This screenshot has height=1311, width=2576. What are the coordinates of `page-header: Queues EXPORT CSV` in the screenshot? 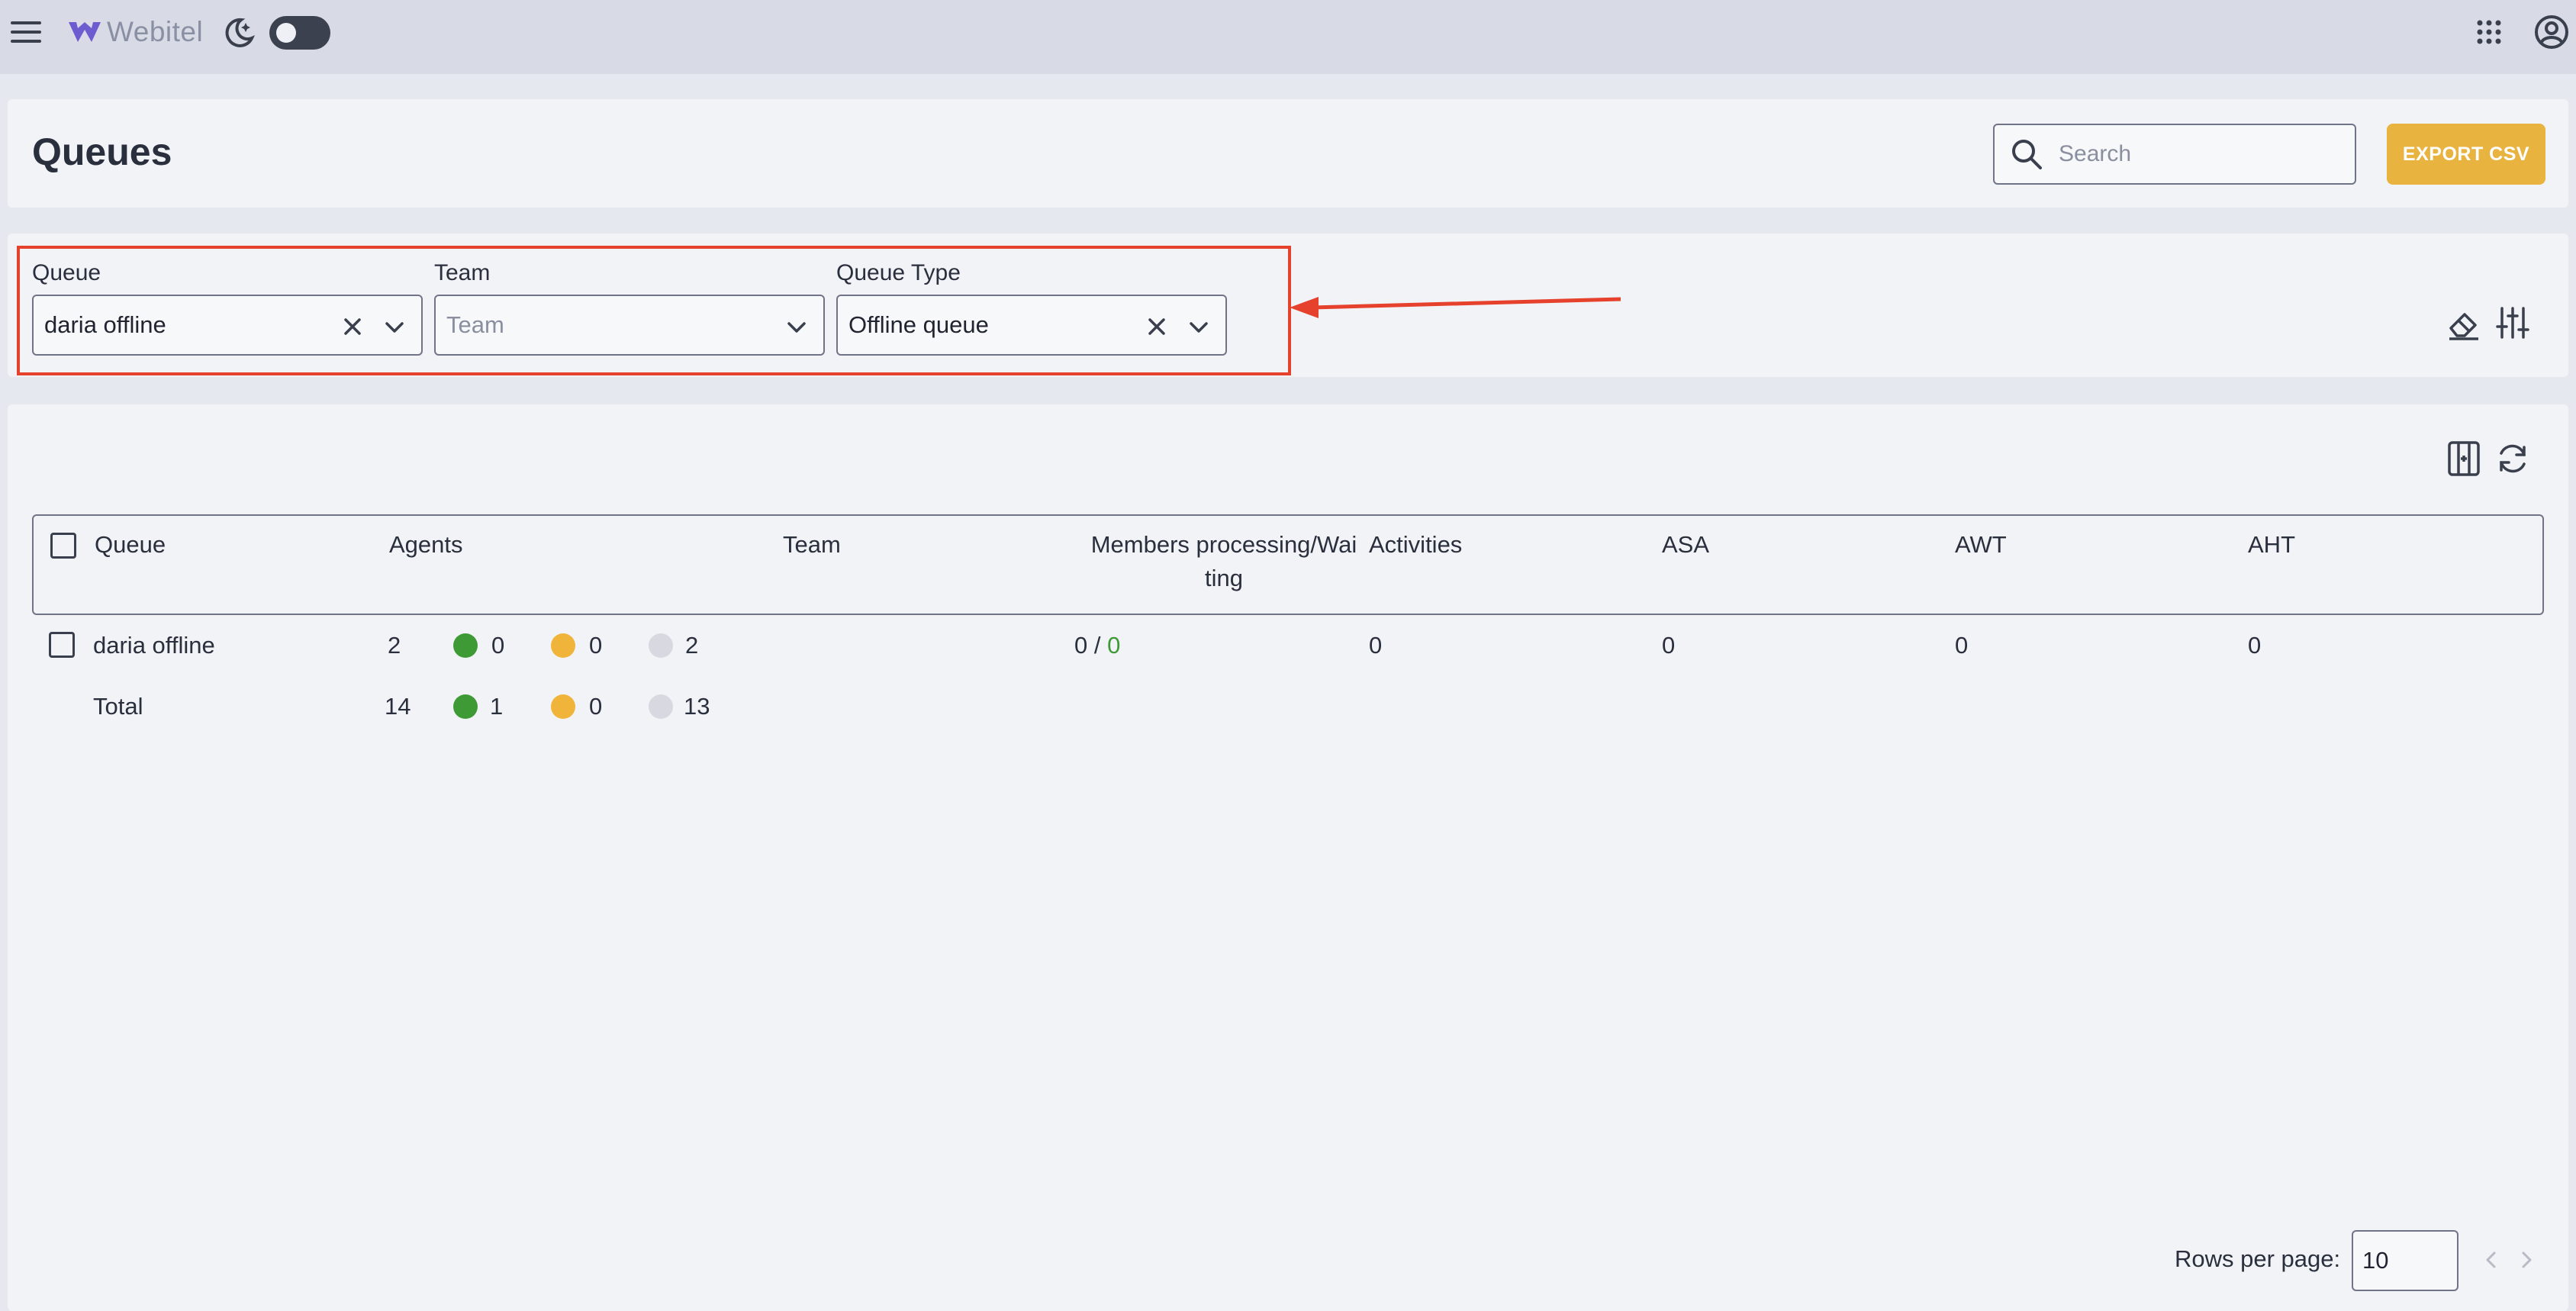 It's located at (1288, 153).